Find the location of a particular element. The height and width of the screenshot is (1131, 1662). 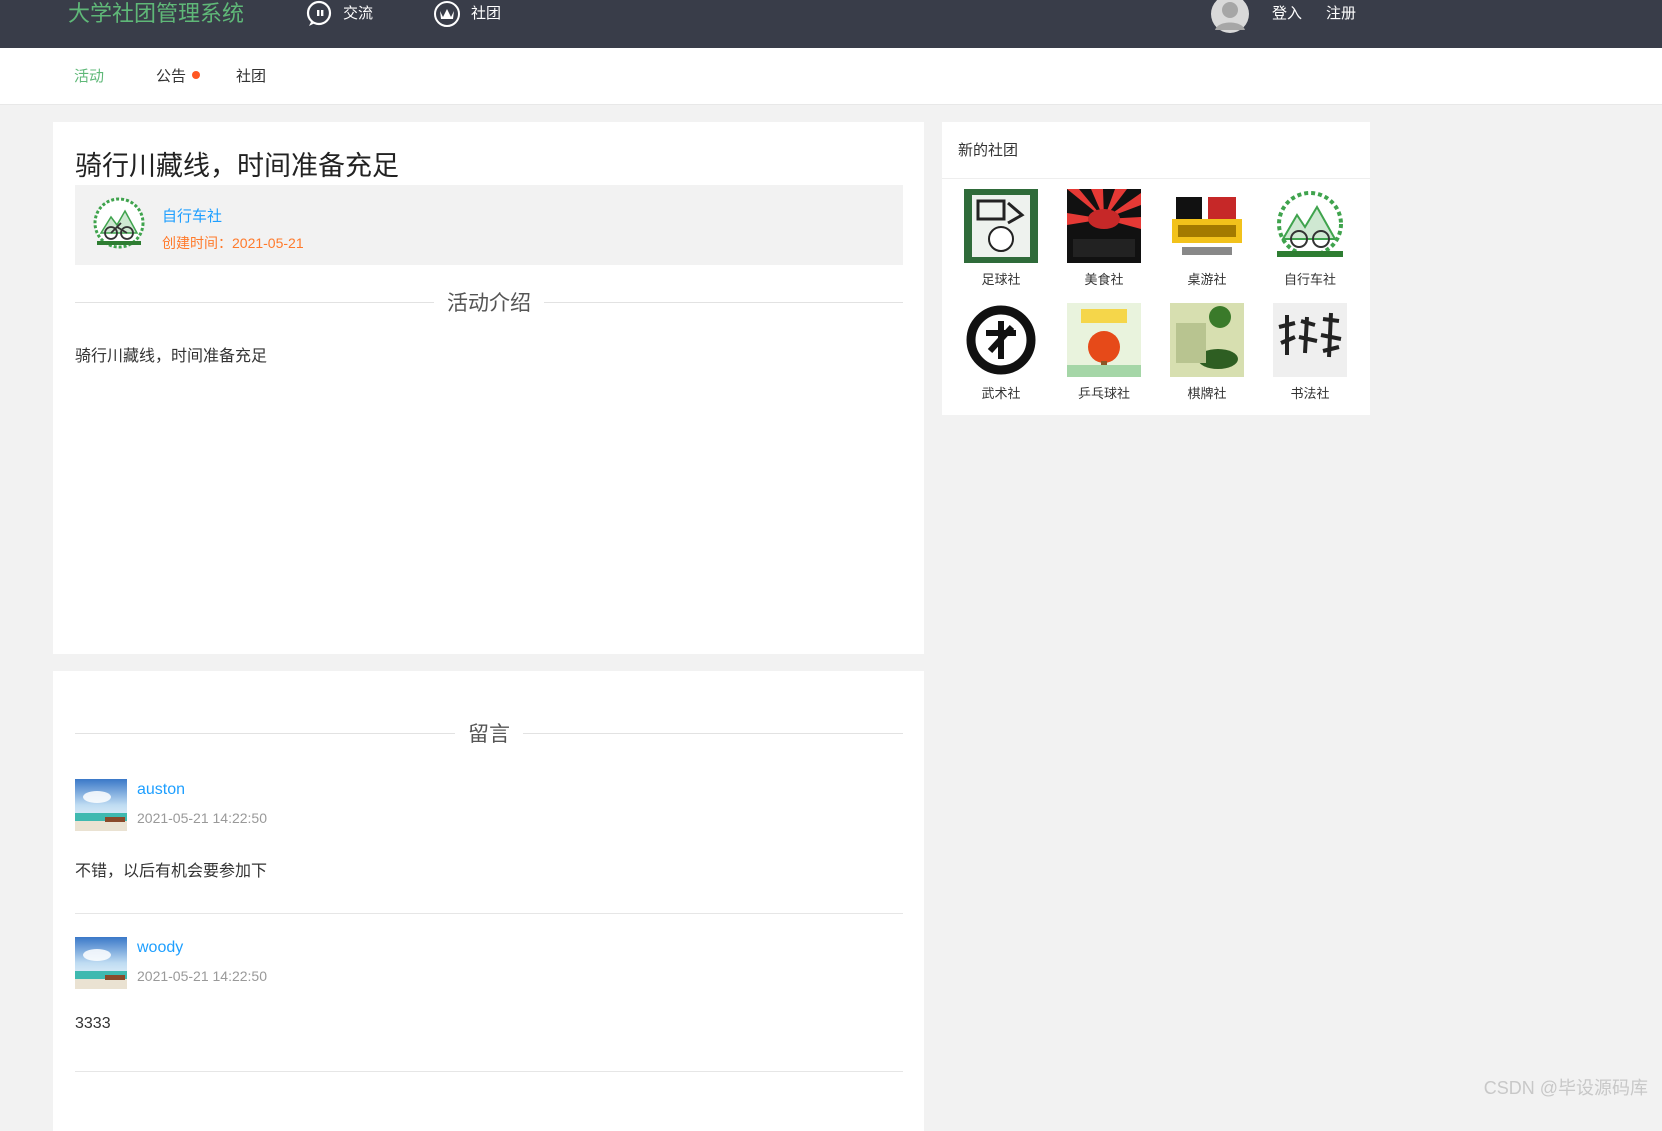

comment-username: auston is located at coordinates (161, 790).